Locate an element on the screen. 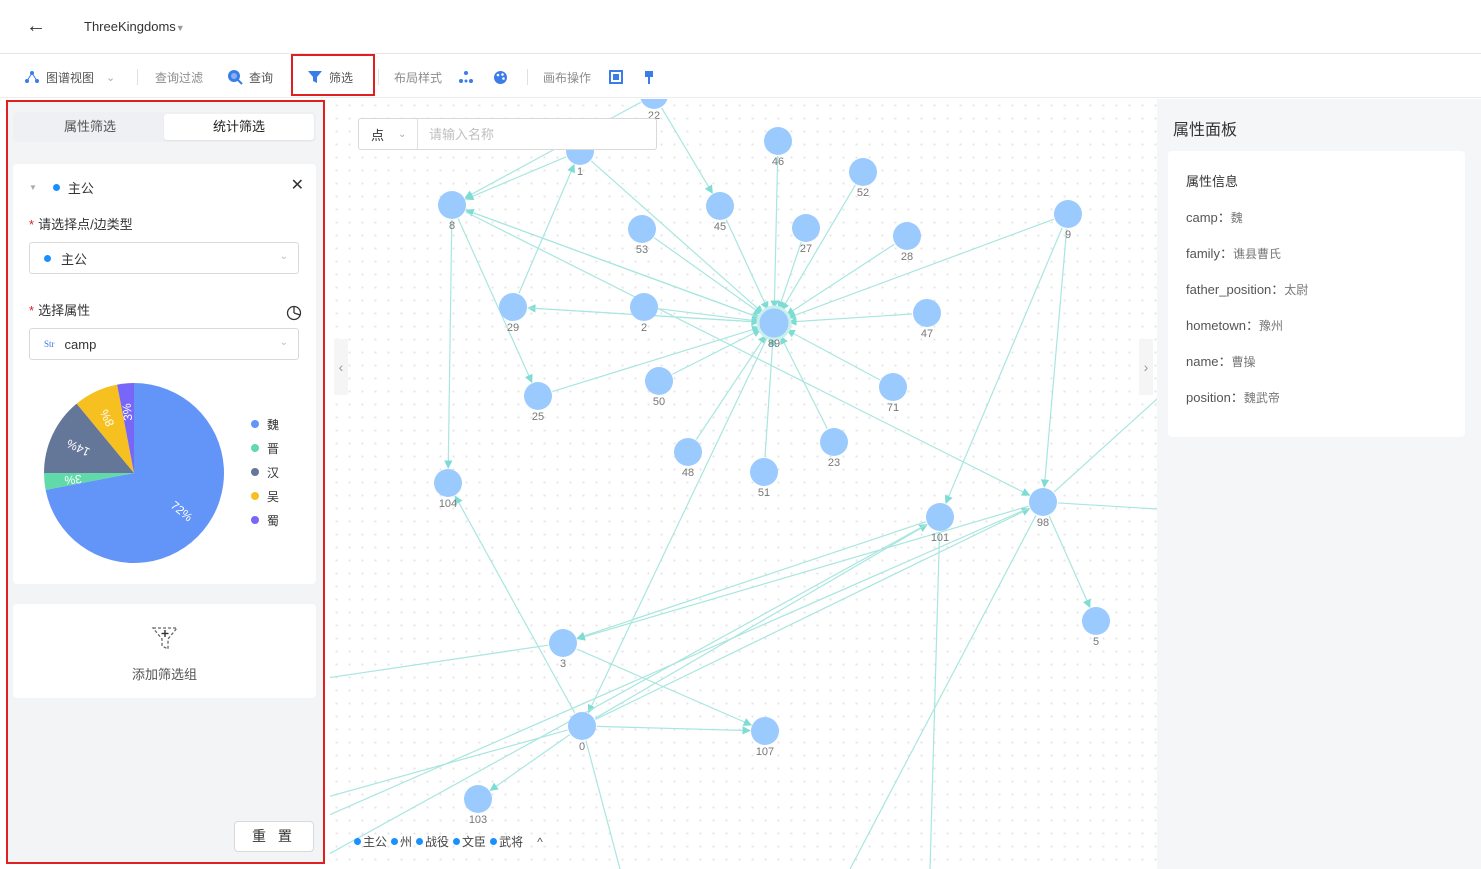 The width and height of the screenshot is (1481, 869). legend-item: 武将 is located at coordinates (506, 841).